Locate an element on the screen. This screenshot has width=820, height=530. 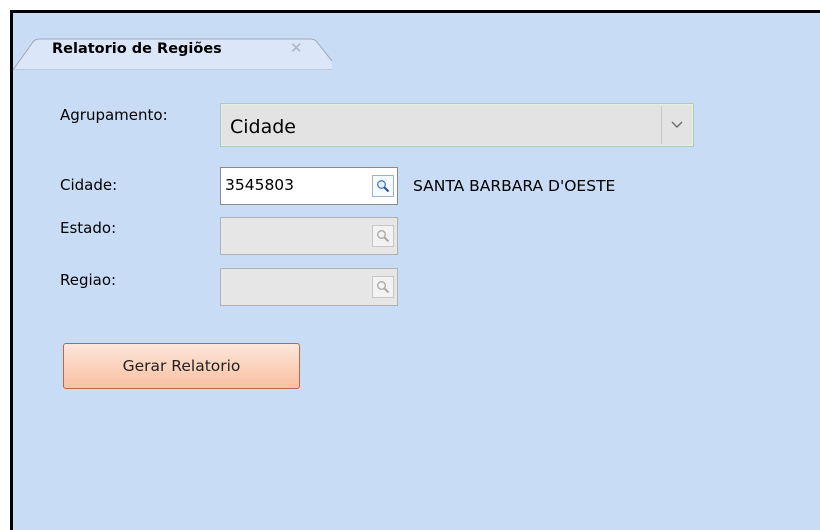
cidade-description: SANTA BARBARA D'OESTE is located at coordinates (514, 186).